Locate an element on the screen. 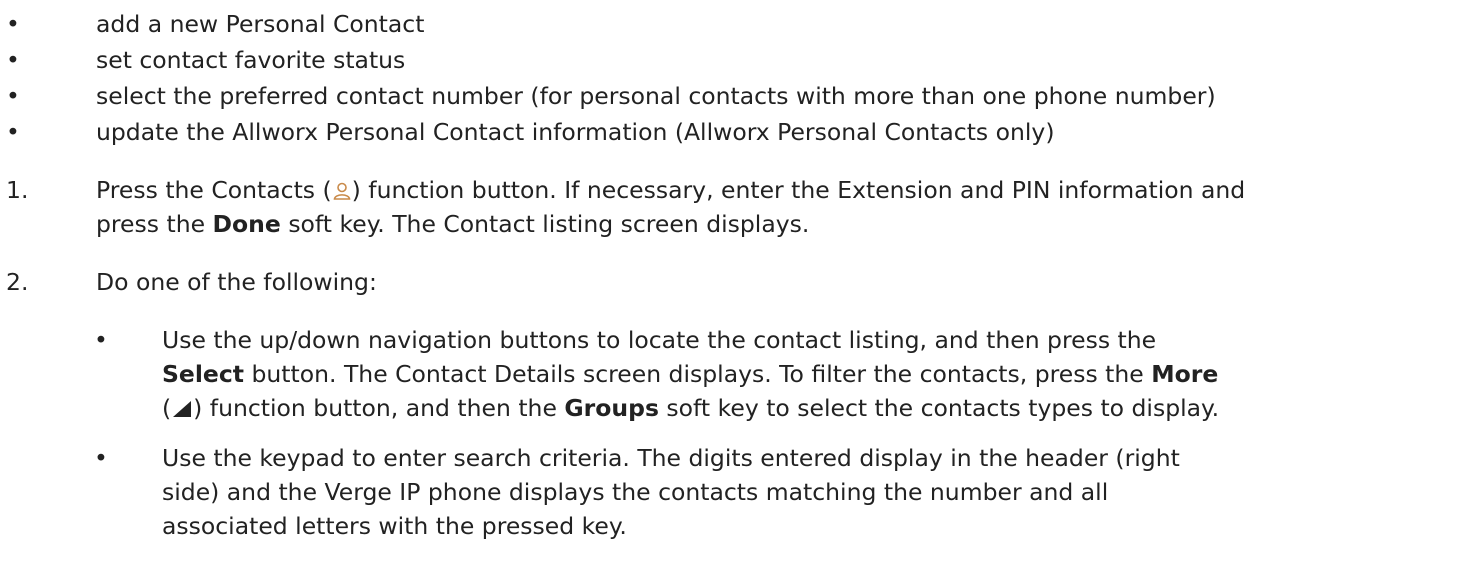  step-number: 2. is located at coordinates (17, 282).